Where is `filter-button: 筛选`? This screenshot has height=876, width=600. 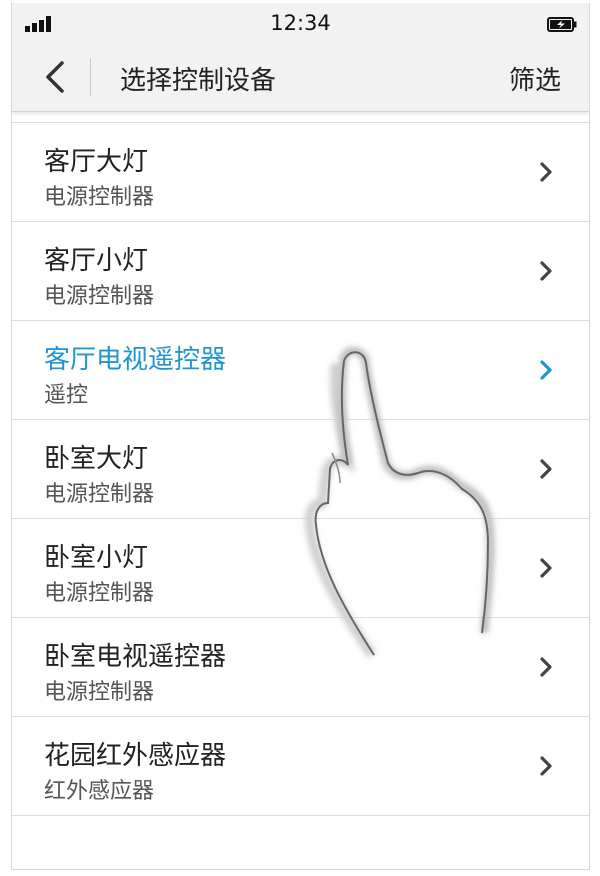 filter-button: 筛选 is located at coordinates (535, 78).